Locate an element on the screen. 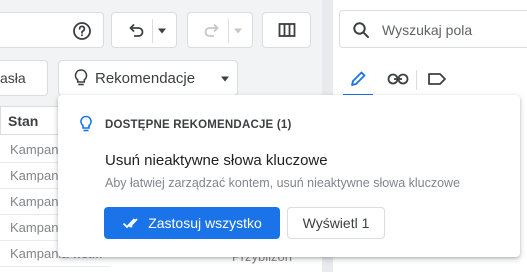  filter-chip: asła is located at coordinates (24, 78).